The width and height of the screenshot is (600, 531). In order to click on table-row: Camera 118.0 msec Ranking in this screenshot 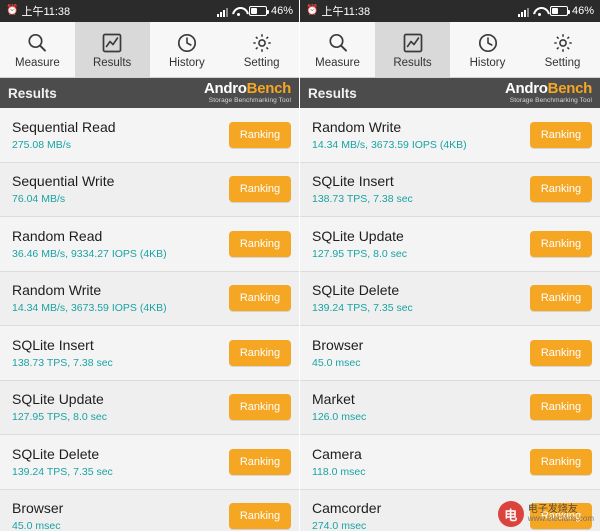, I will do `click(450, 462)`.